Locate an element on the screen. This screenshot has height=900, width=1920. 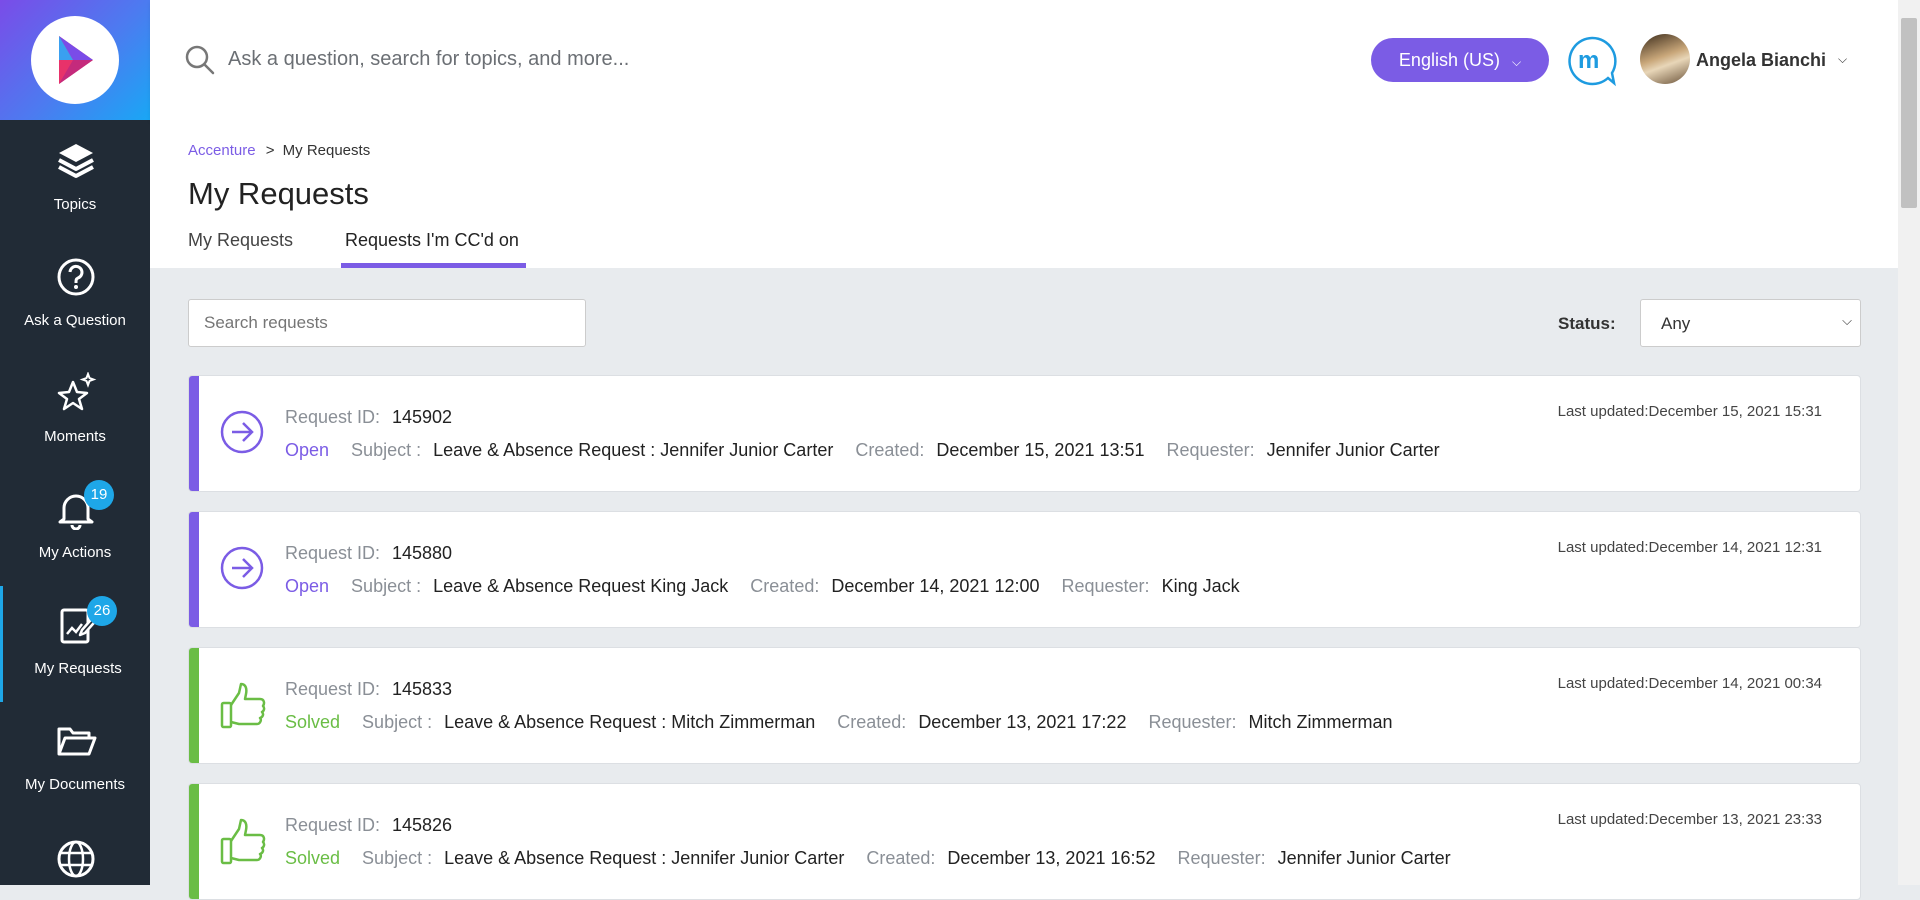
question-icon is located at coordinates (76, 277).